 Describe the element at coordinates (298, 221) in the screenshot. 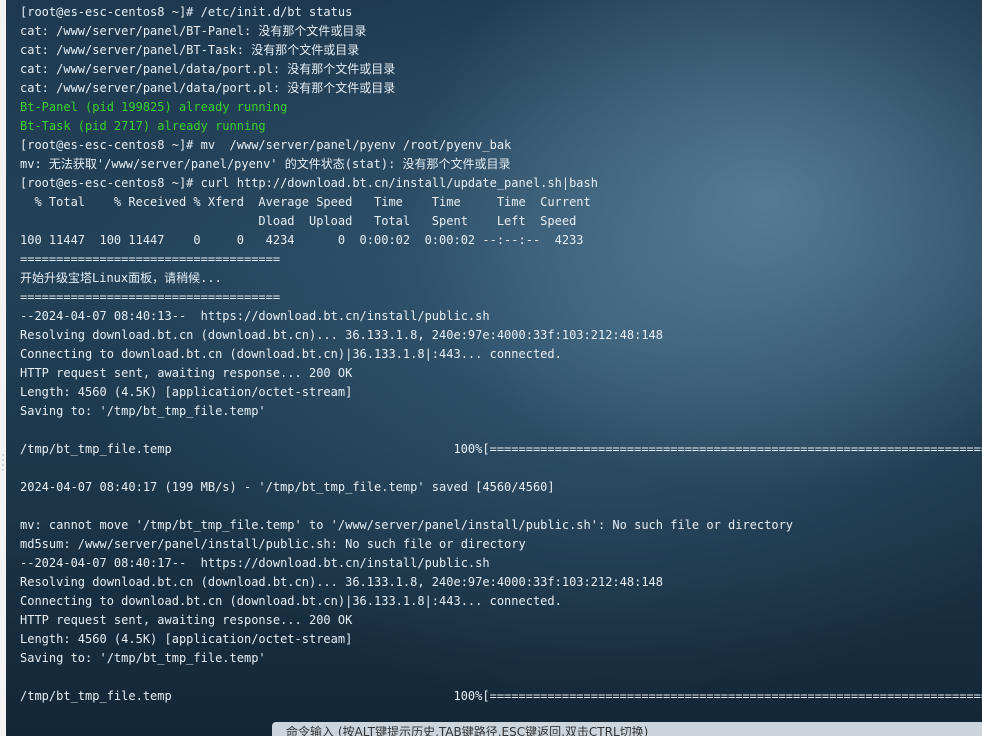

I see `terminal-line: Dload Upload Total Spent Left Speed` at that location.